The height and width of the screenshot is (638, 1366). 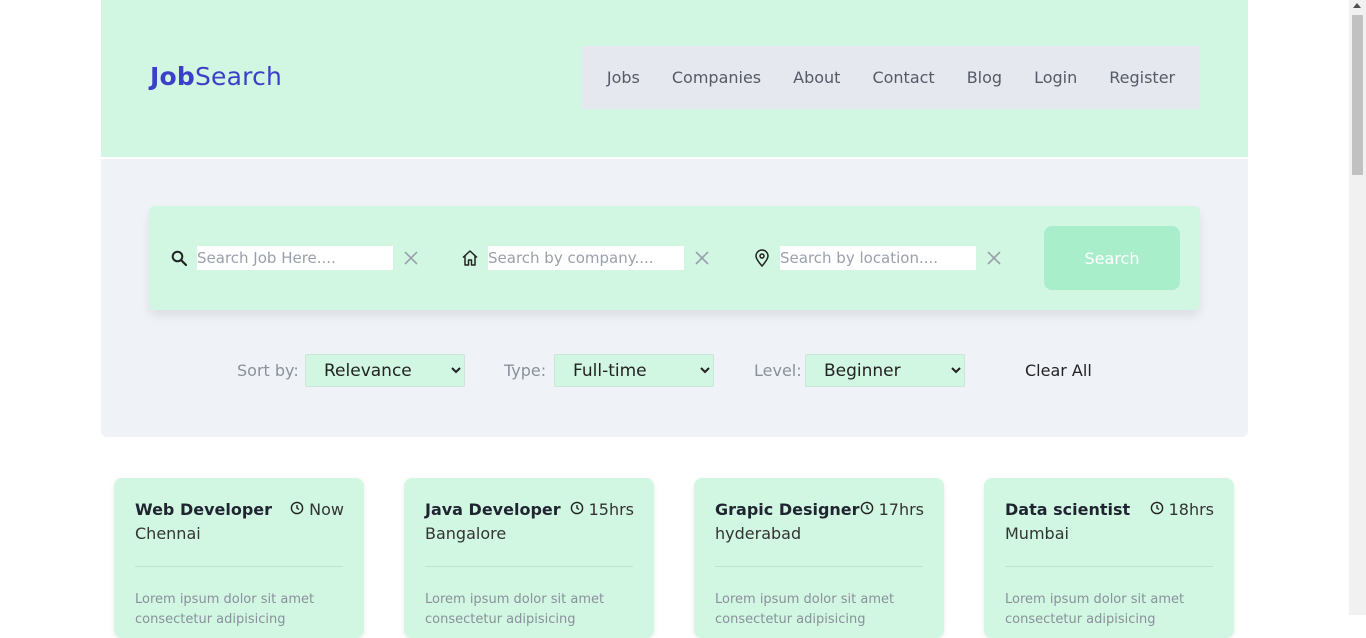 I want to click on type-label: Type:, so click(x=525, y=370).